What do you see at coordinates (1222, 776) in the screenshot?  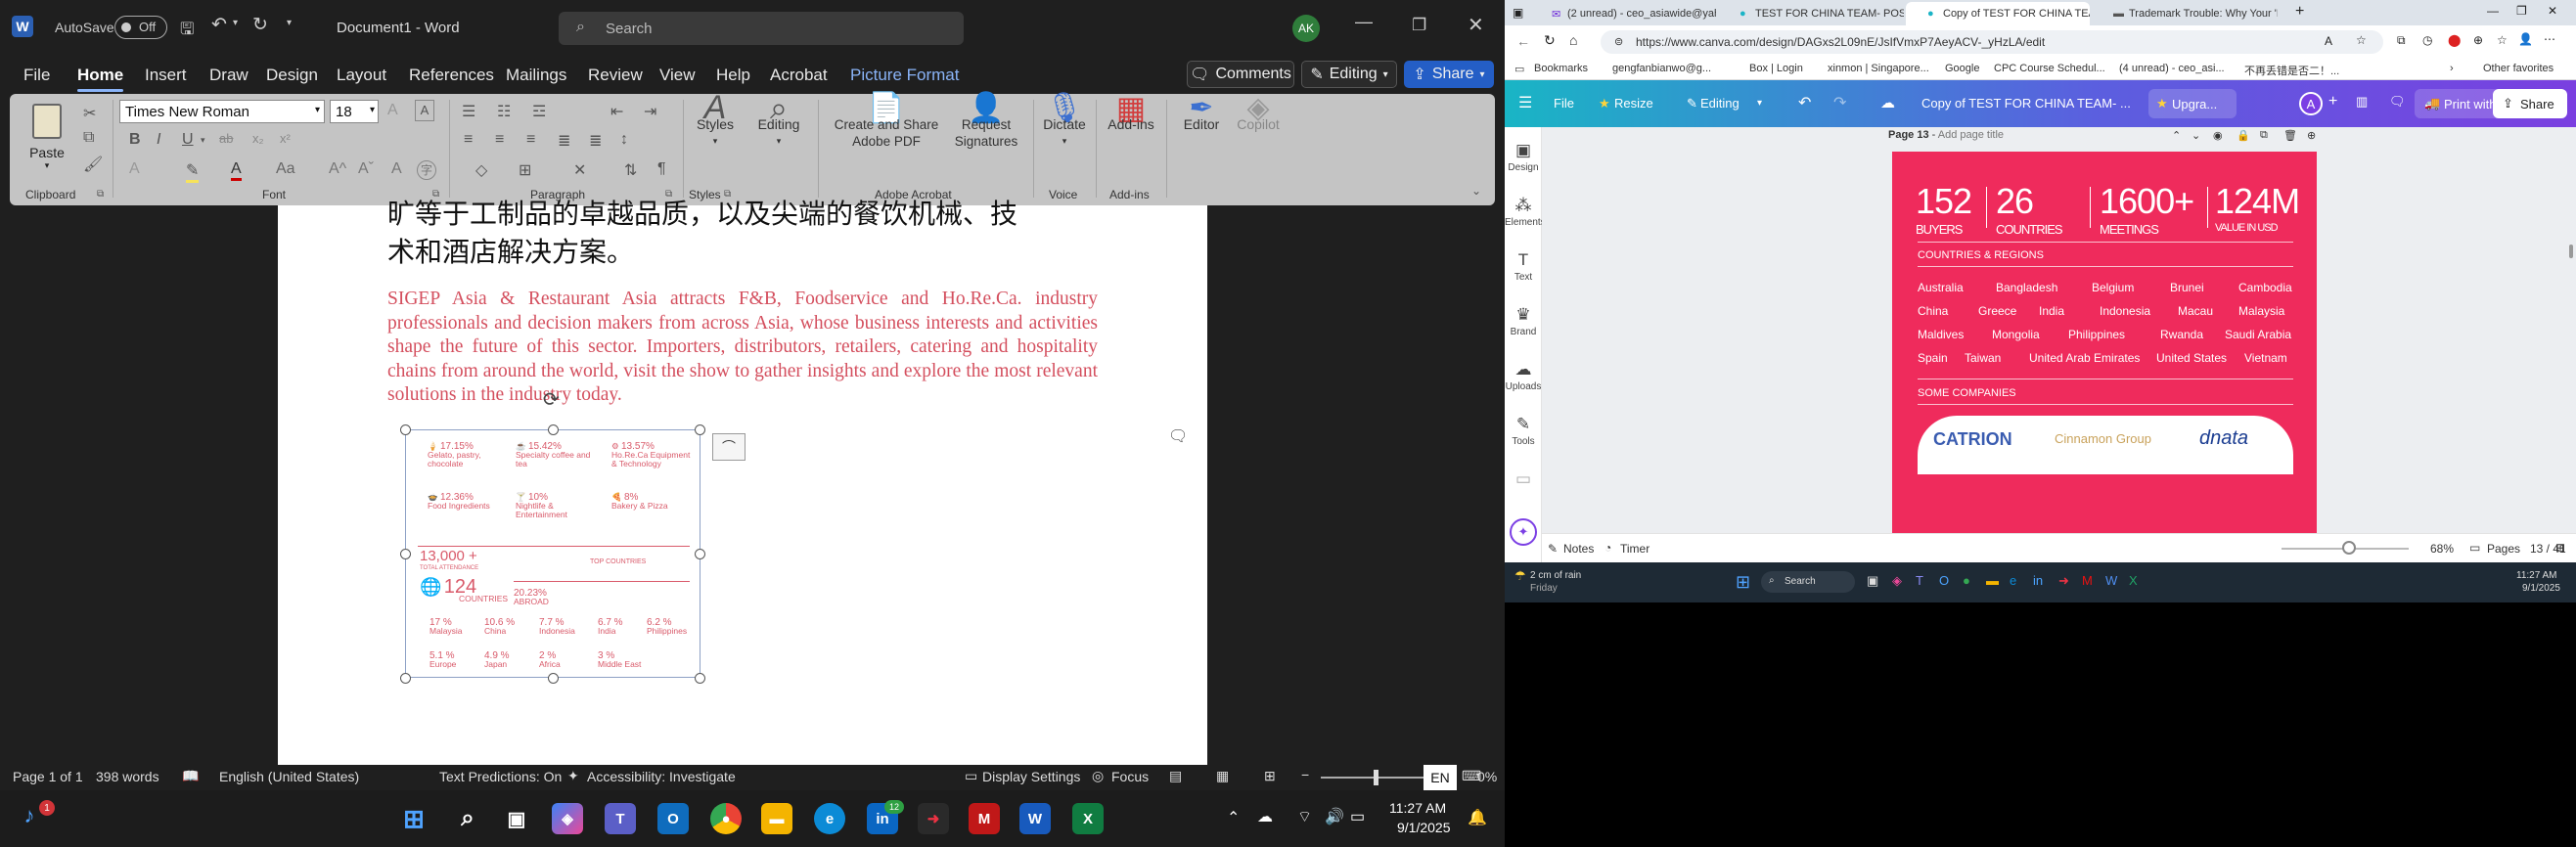 I see `print-layout-icon: ▦` at bounding box center [1222, 776].